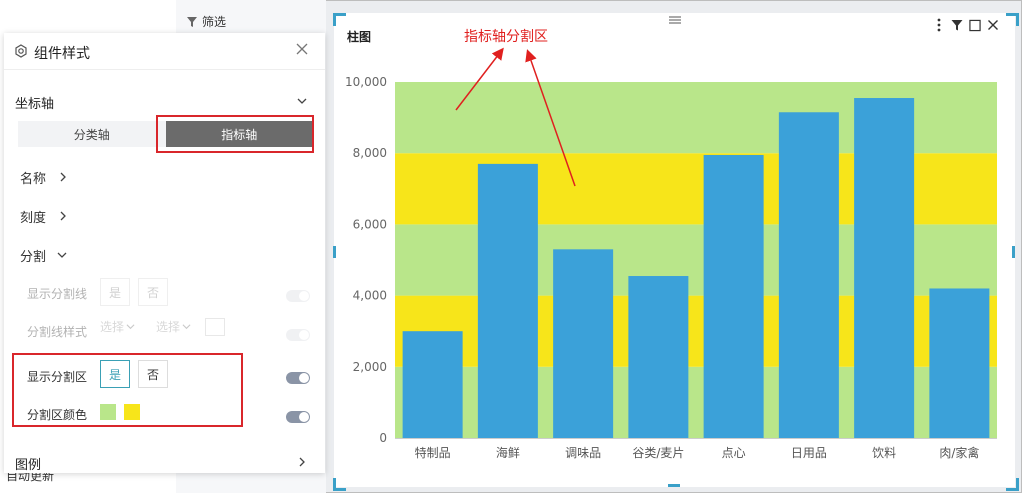  Describe the element at coordinates (939, 25) in the screenshot. I see `more-vertical-icon` at that location.